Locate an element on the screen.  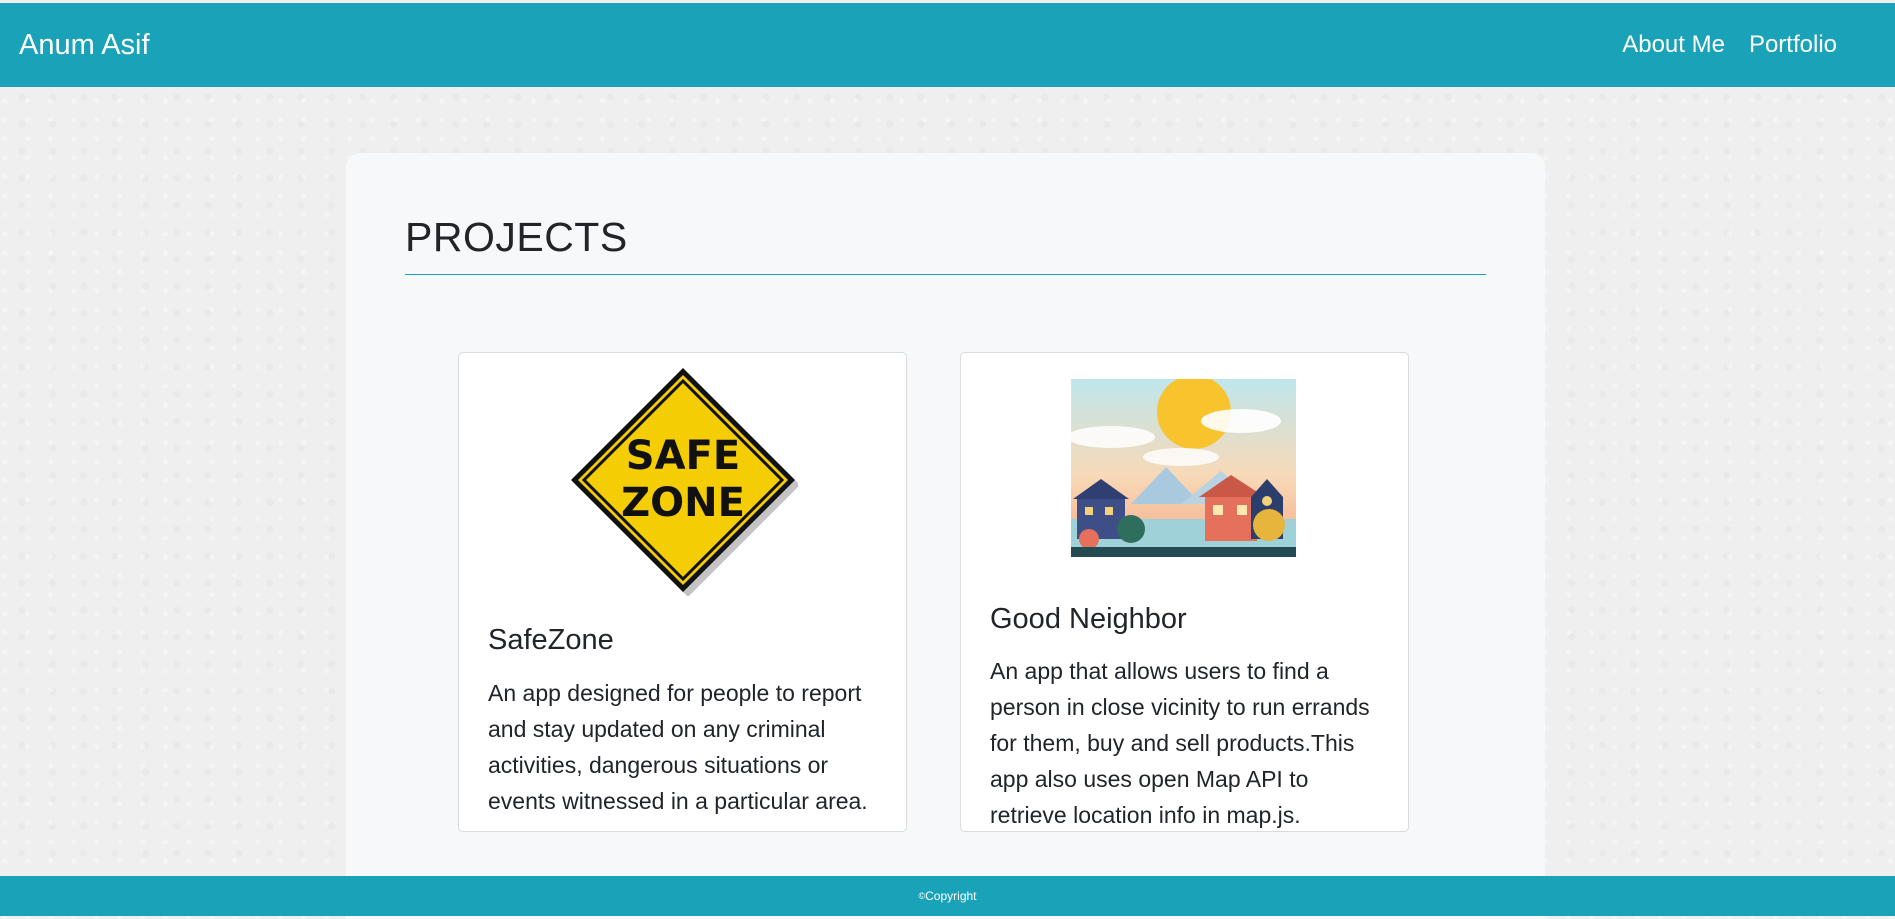
copyright-text: Copyright is located at coordinates (951, 896).